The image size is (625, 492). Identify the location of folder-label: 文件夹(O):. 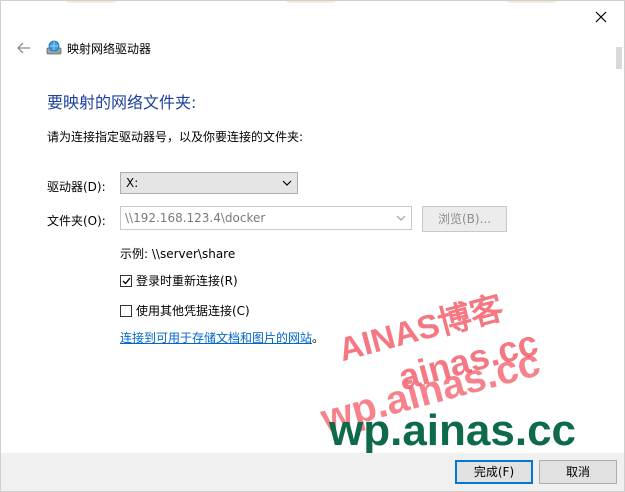
(76, 221).